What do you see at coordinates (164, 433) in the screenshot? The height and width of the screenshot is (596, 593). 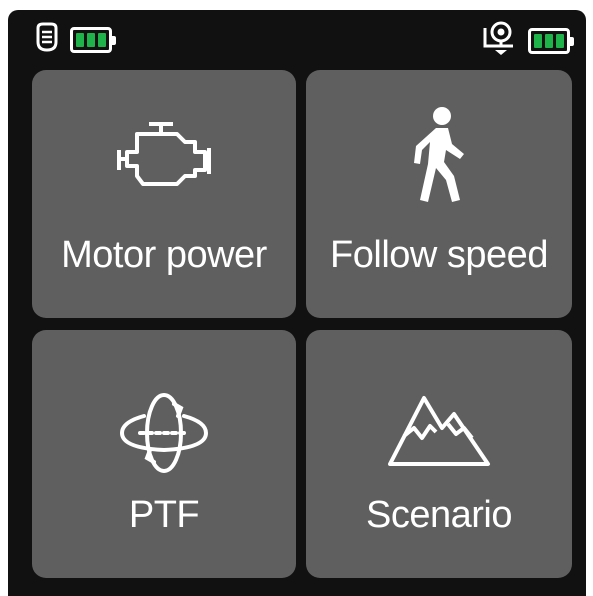 I see `rotation-axes-icon` at bounding box center [164, 433].